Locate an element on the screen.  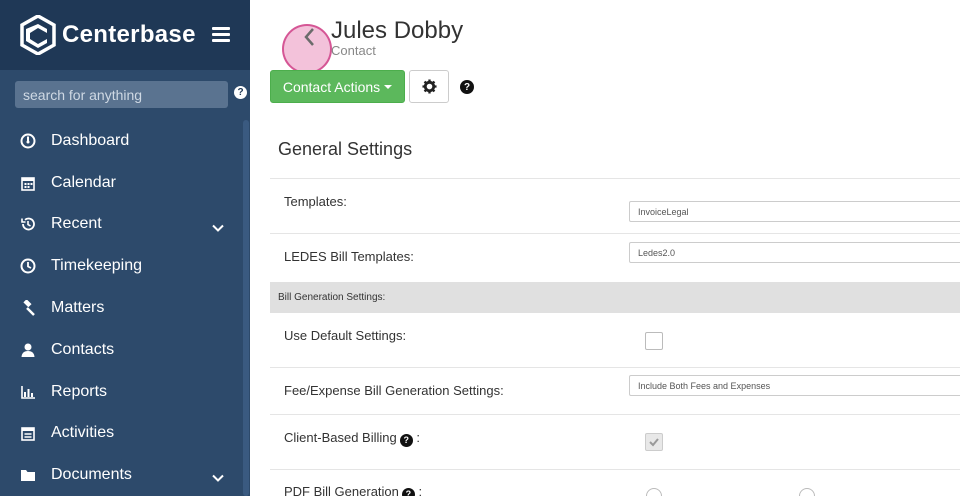
use-default-label: Use Default Settings: is located at coordinates (345, 335).